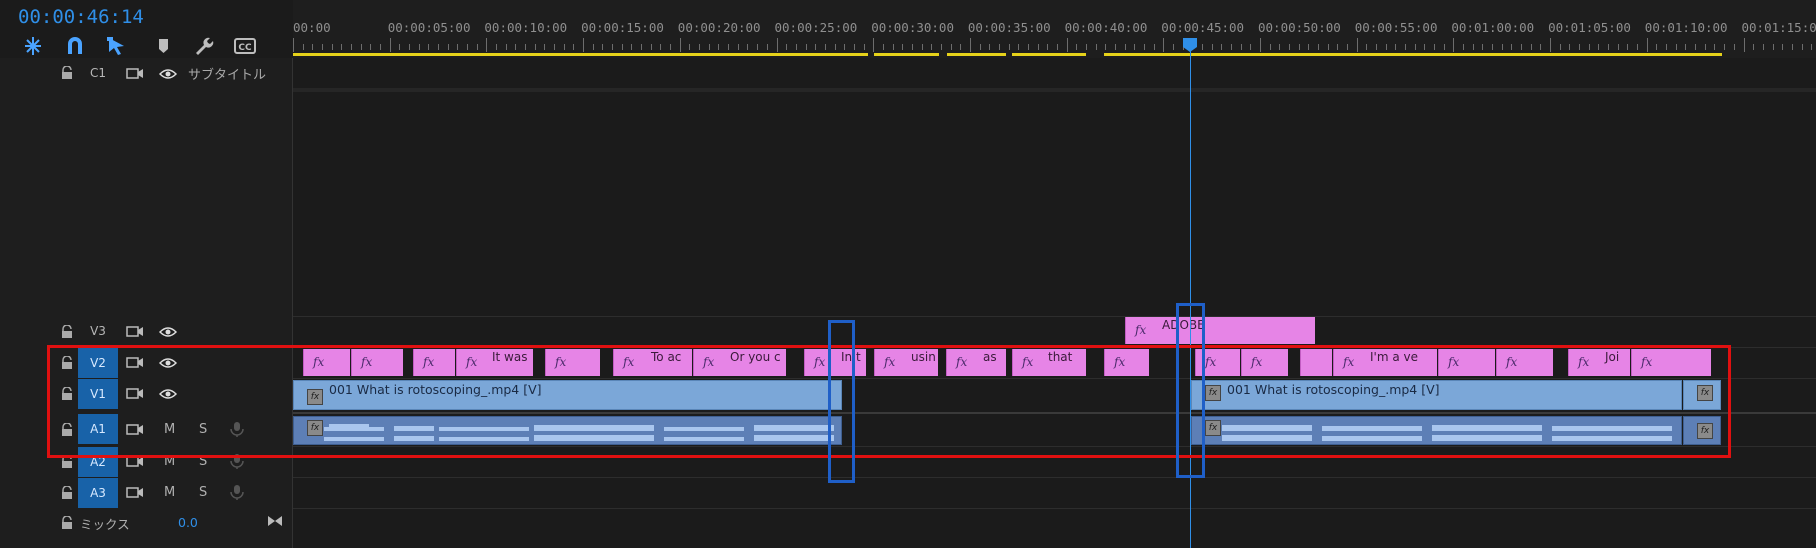  What do you see at coordinates (1009, 27) in the screenshot?
I see `ruler-tick-label: 00:00:35:00` at bounding box center [1009, 27].